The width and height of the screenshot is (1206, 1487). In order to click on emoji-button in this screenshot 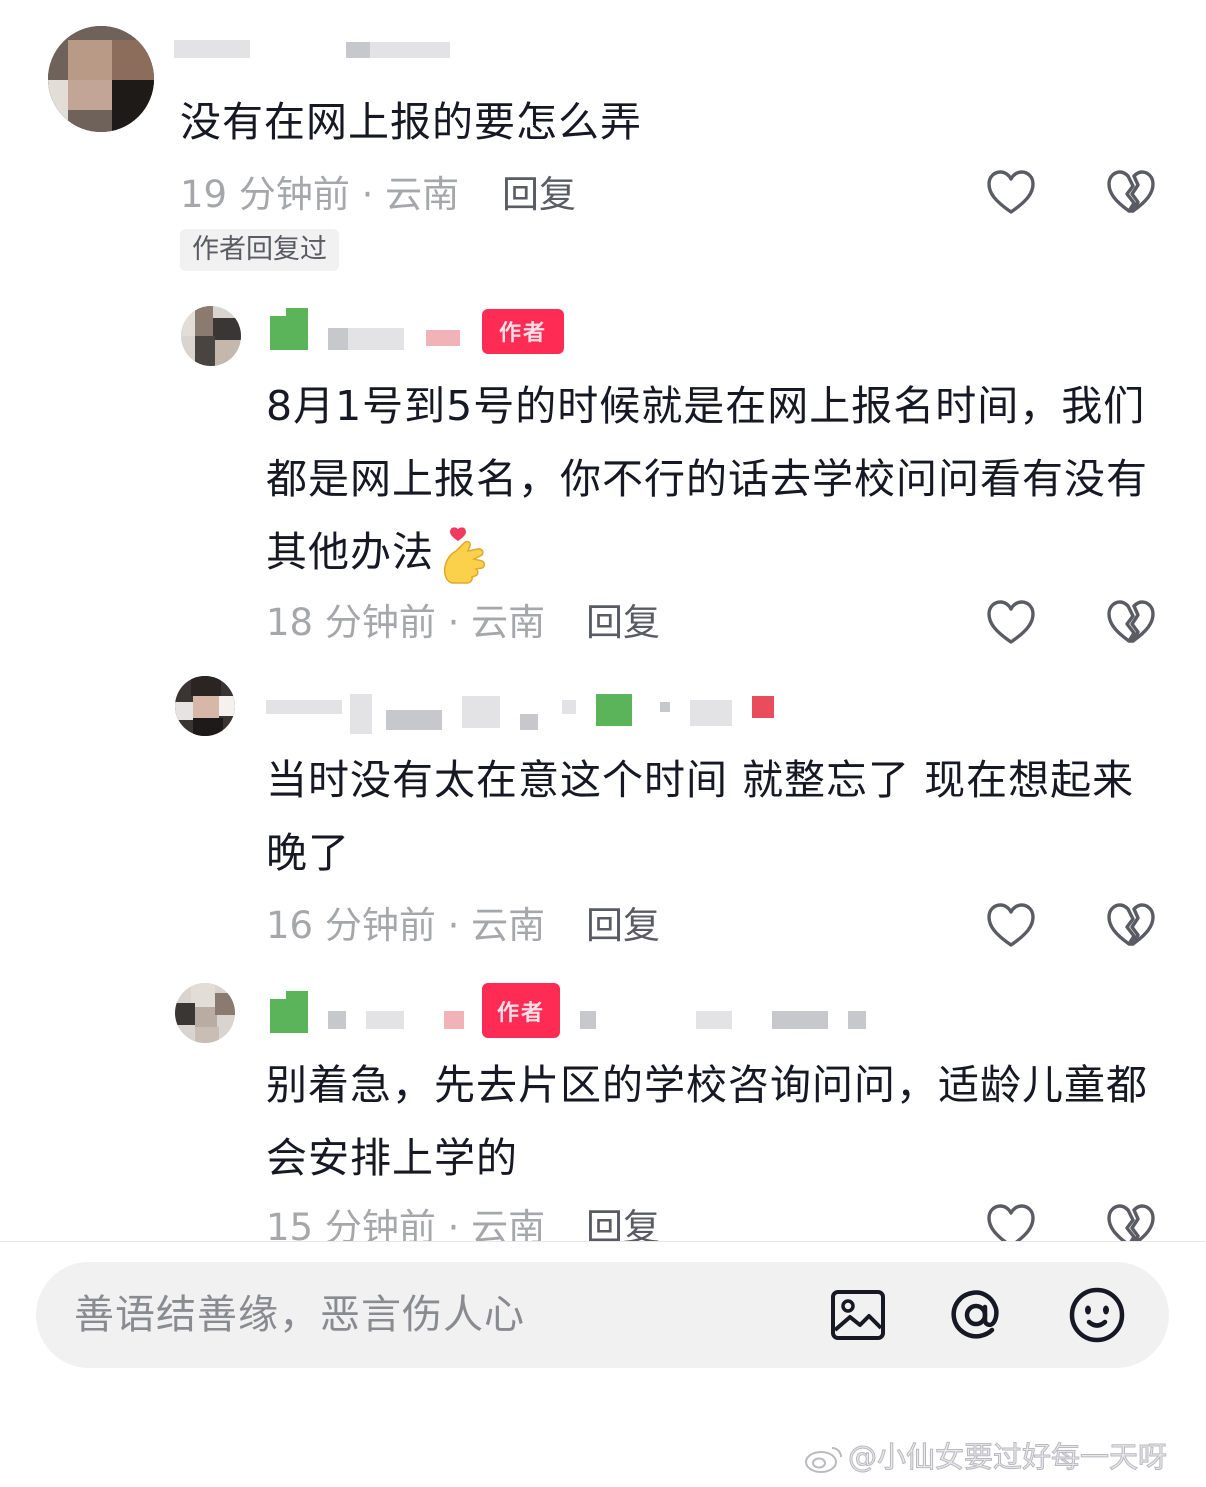, I will do `click(1097, 1315)`.